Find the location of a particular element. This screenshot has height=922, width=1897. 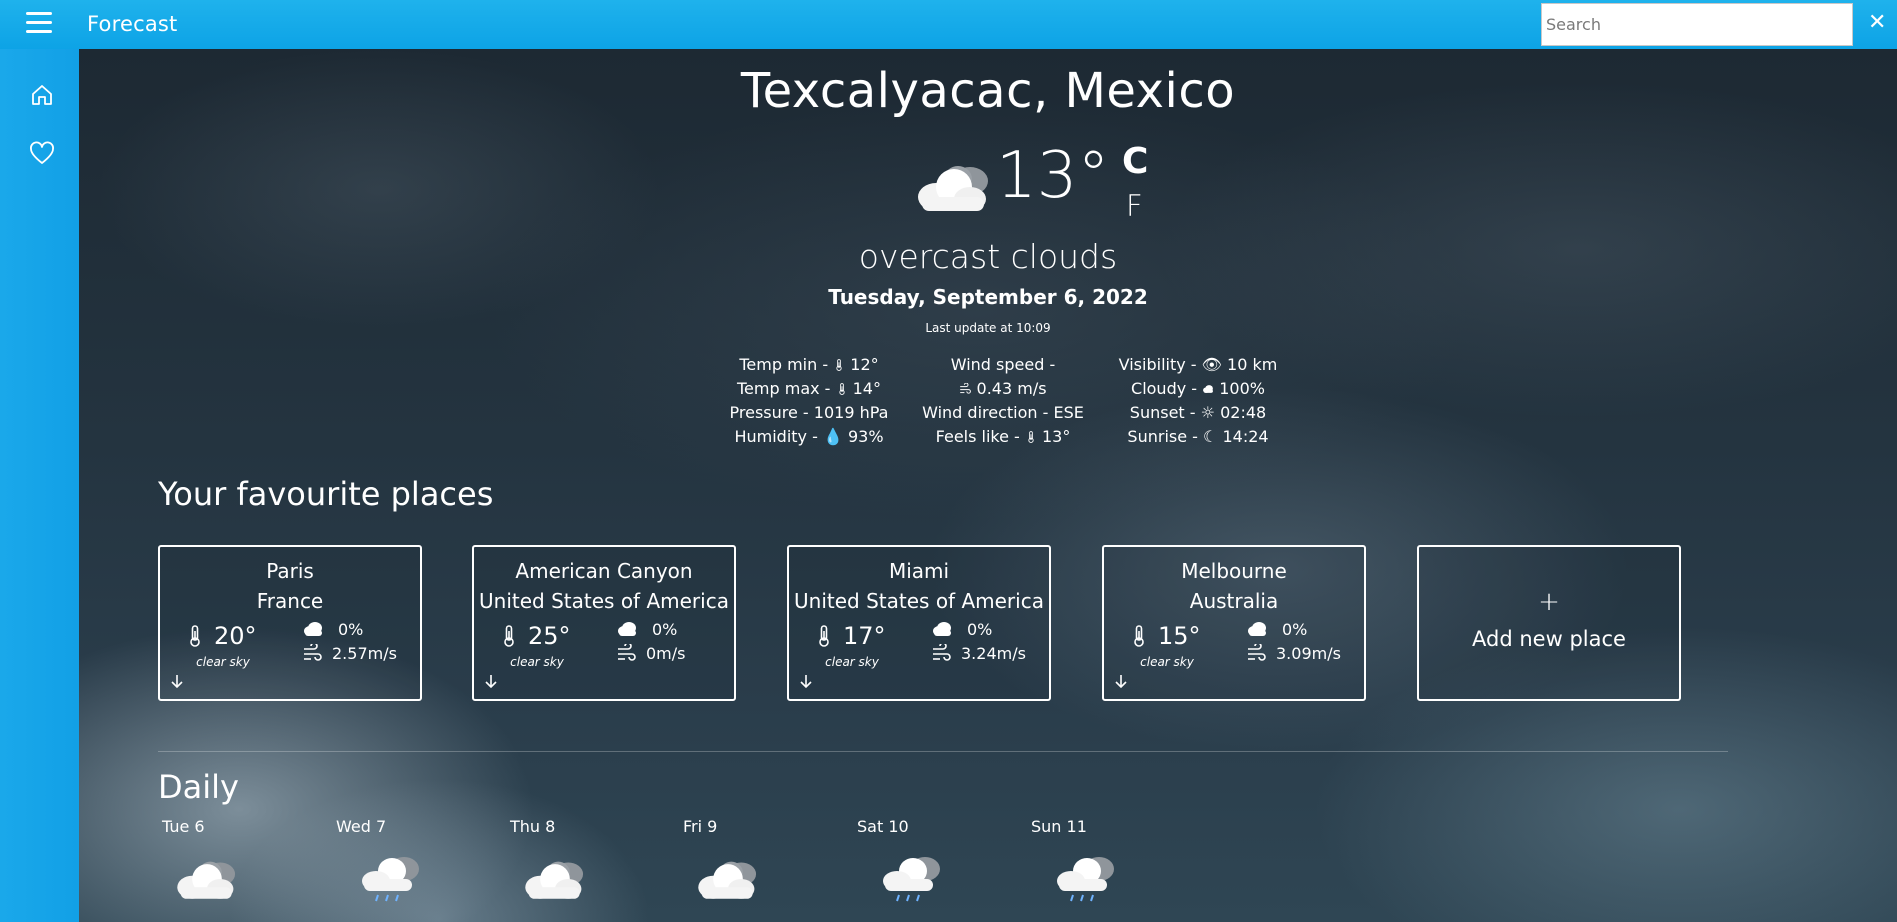

heart-icon is located at coordinates (42, 154).